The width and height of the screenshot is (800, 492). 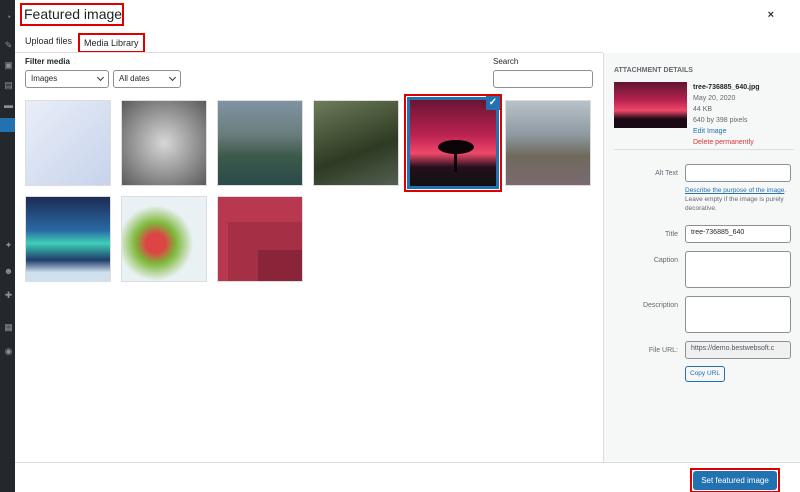 I want to click on title-field: tree-736885_640, so click(x=738, y=234).